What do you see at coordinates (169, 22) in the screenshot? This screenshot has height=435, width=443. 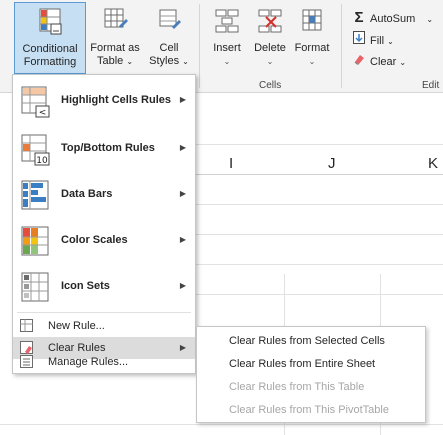 I see `cell-styles-icon` at bounding box center [169, 22].